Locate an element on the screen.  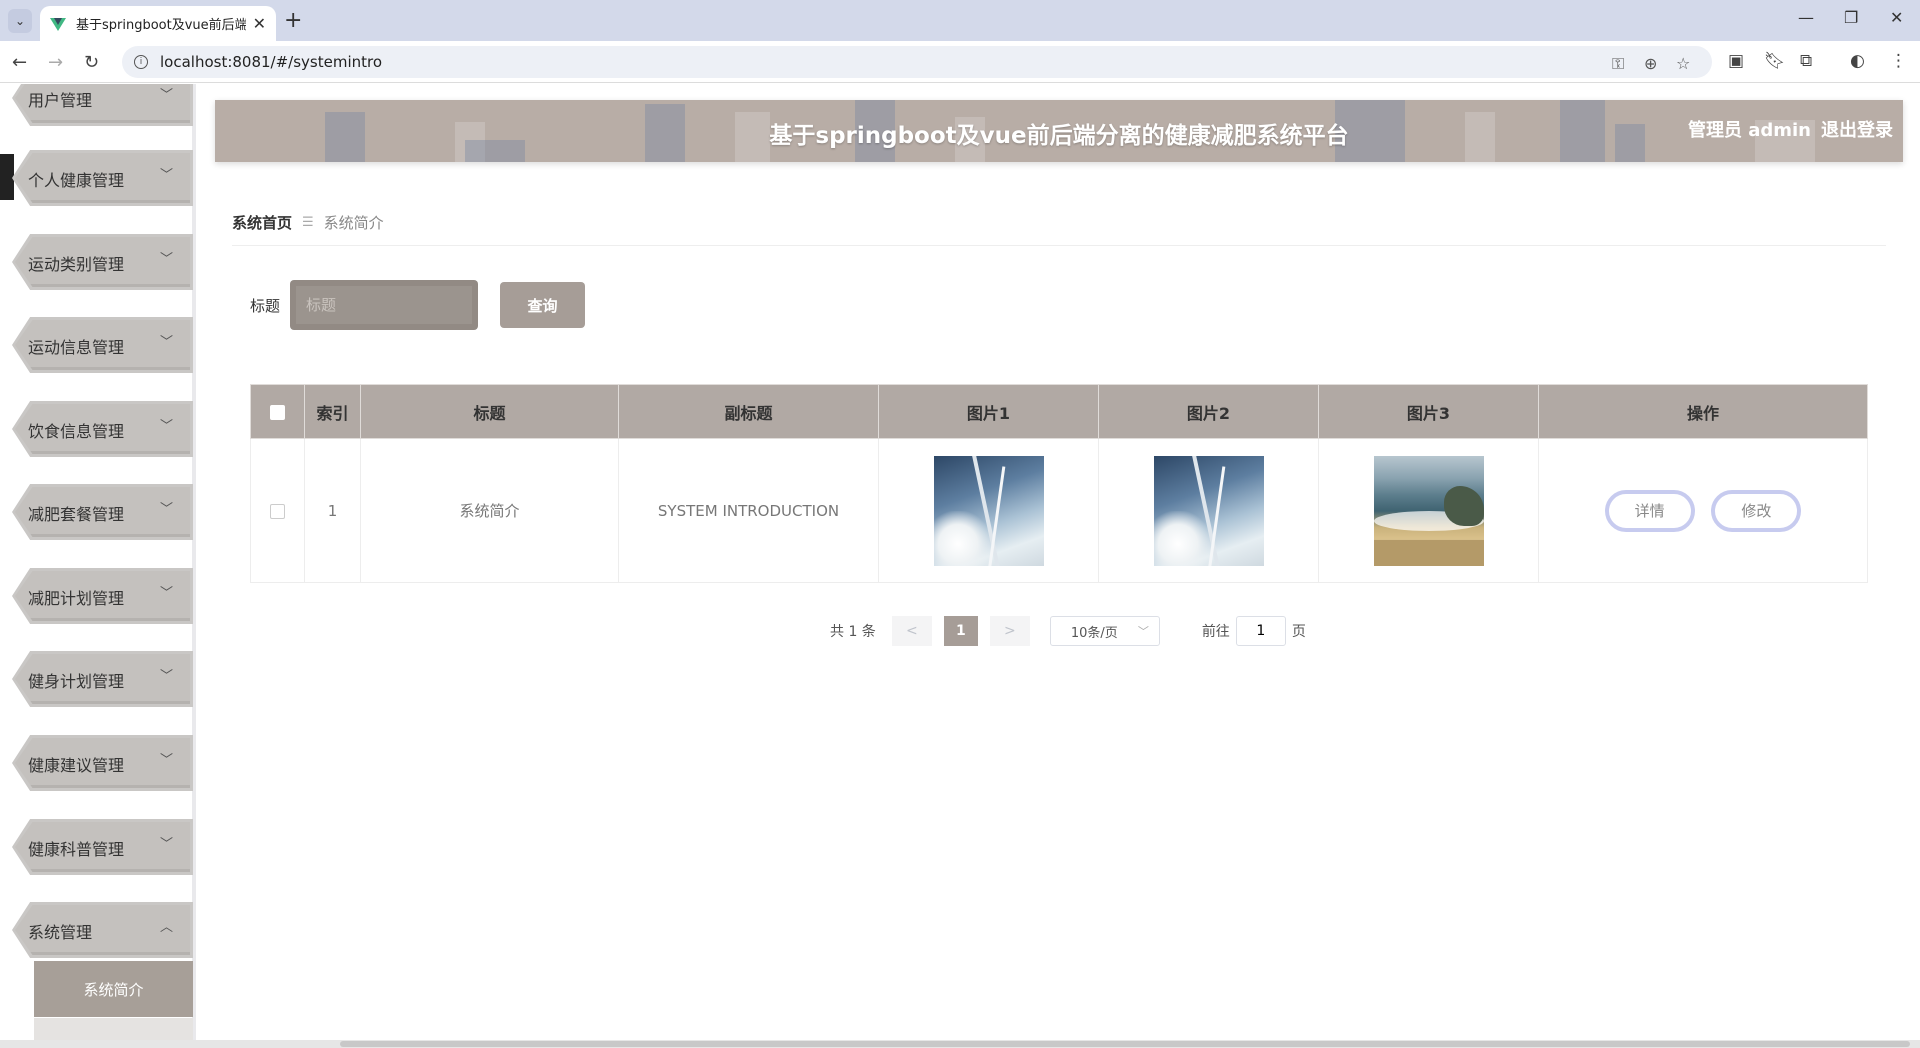
close-tab-icon: ✕ is located at coordinates (259, 23).